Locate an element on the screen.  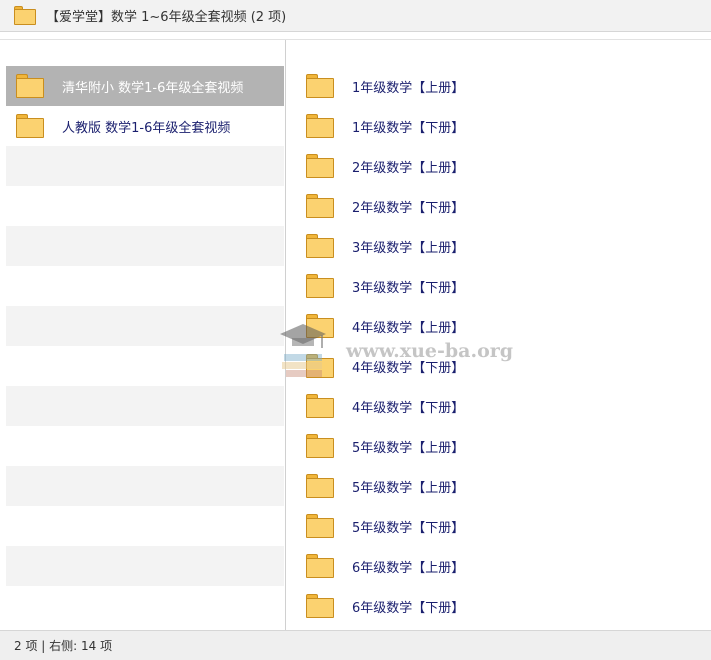
folder-label: 6年级数学【上册】 is located at coordinates (408, 568).